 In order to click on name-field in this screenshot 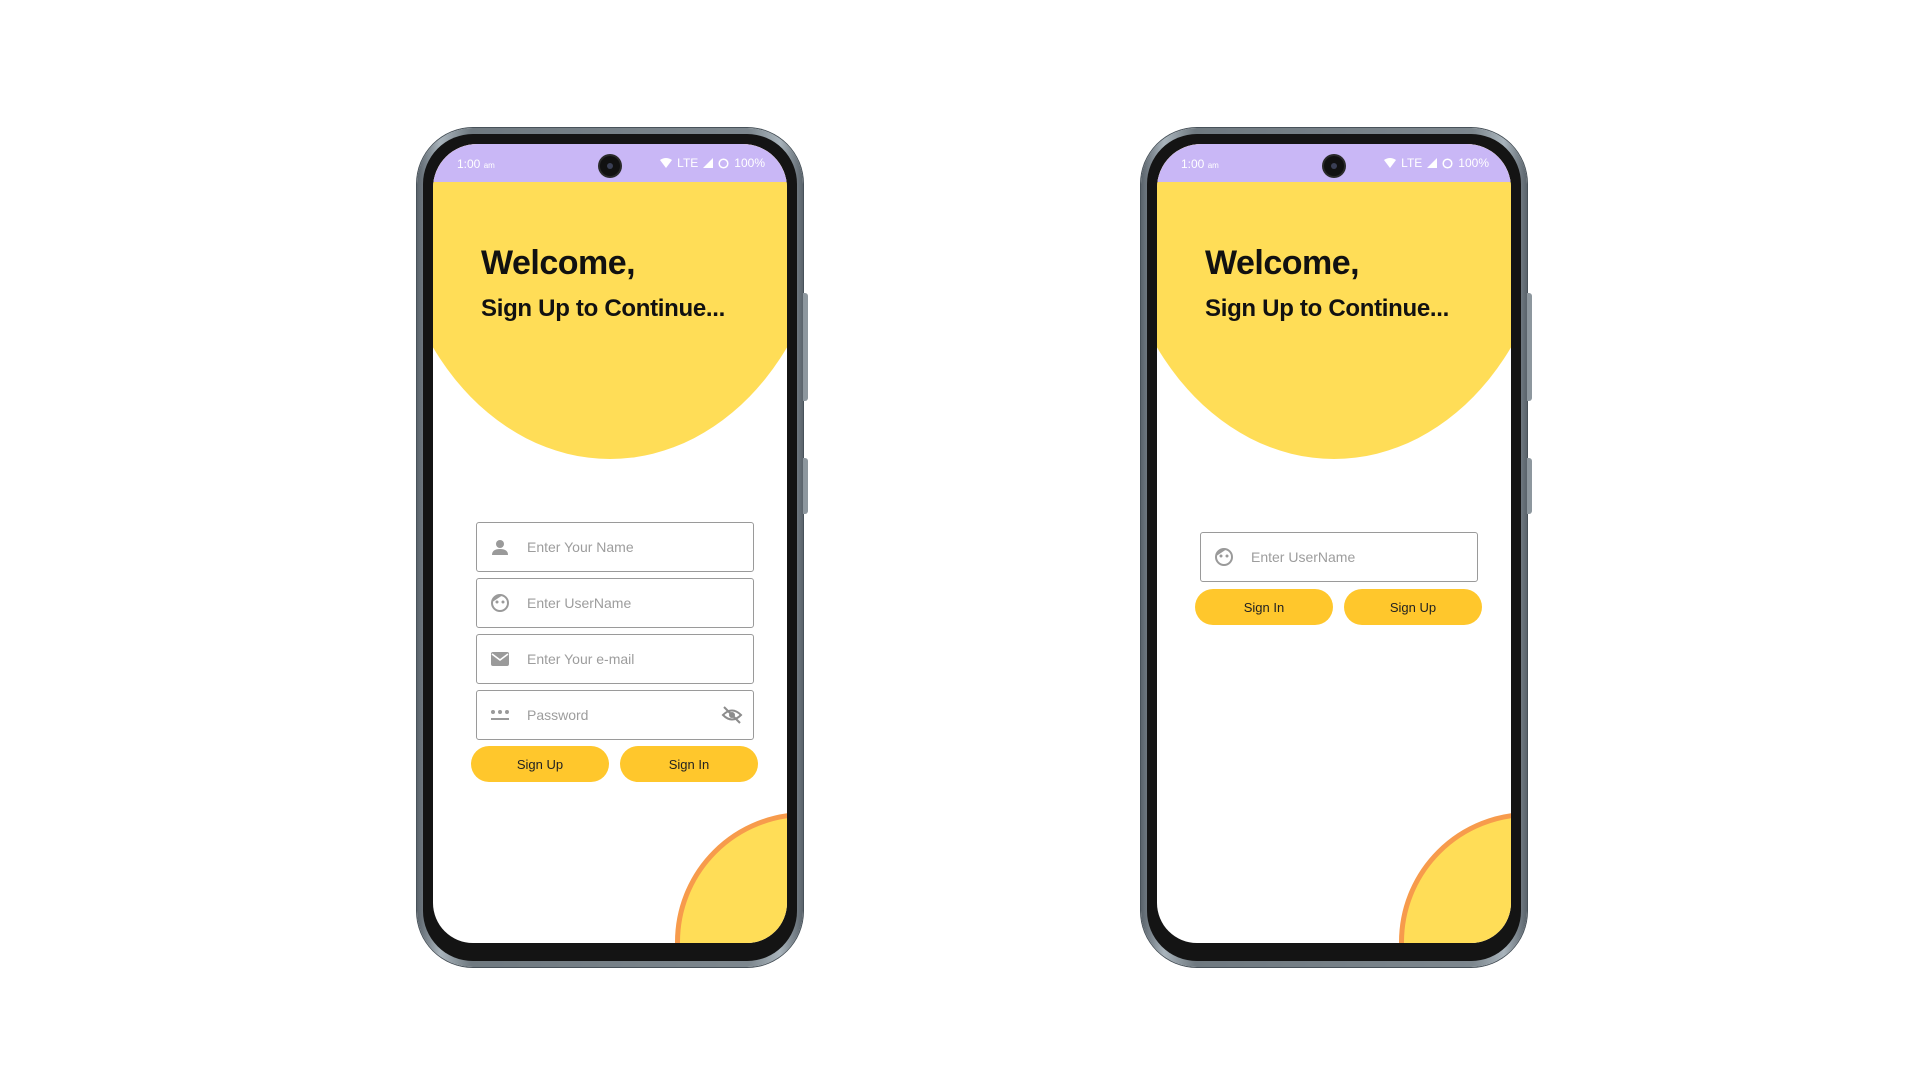, I will do `click(615, 547)`.